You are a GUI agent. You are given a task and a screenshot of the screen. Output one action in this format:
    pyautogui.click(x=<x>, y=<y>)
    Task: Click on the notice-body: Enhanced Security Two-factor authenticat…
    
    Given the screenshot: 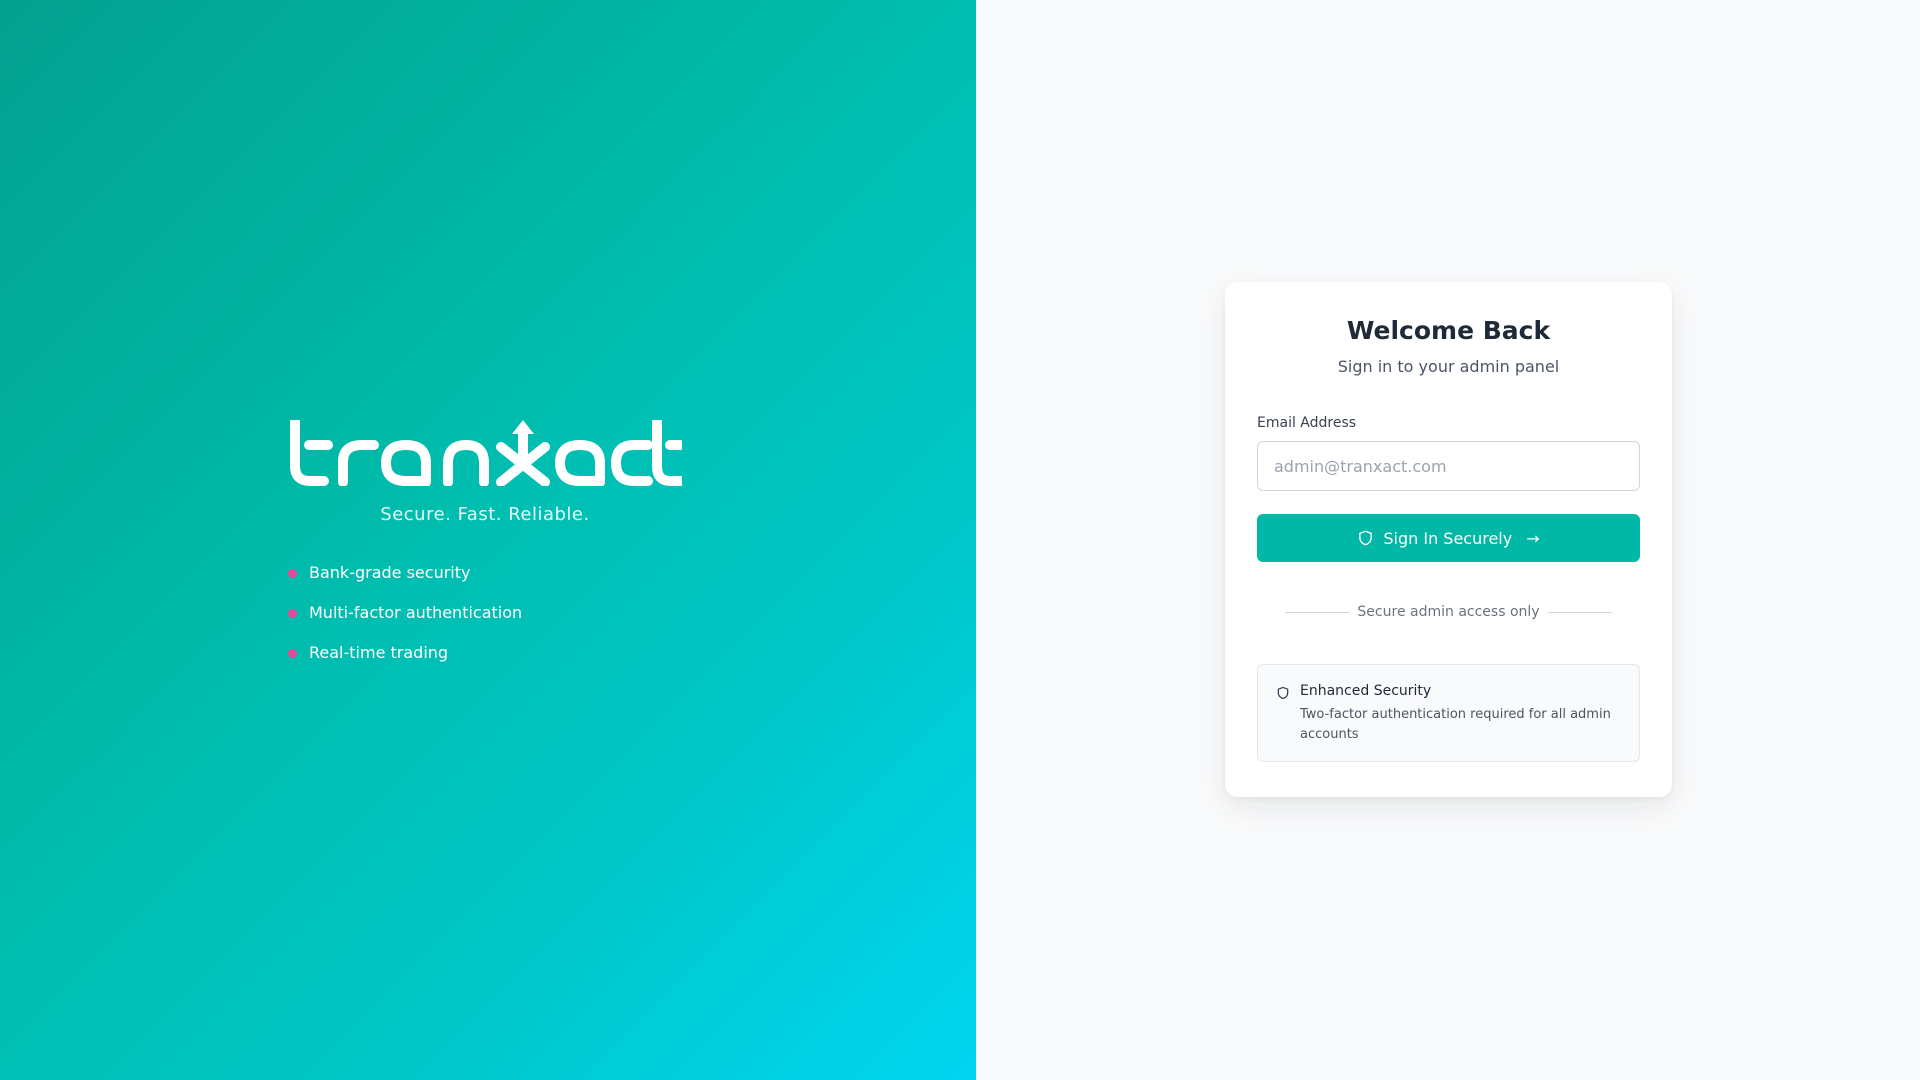 What is the action you would take?
    pyautogui.click(x=1461, y=721)
    